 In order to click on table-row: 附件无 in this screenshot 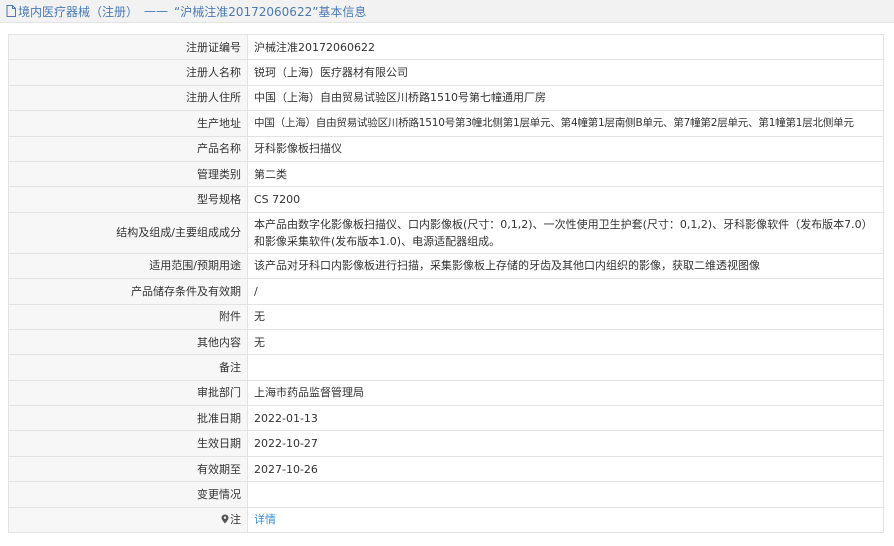, I will do `click(446, 316)`.